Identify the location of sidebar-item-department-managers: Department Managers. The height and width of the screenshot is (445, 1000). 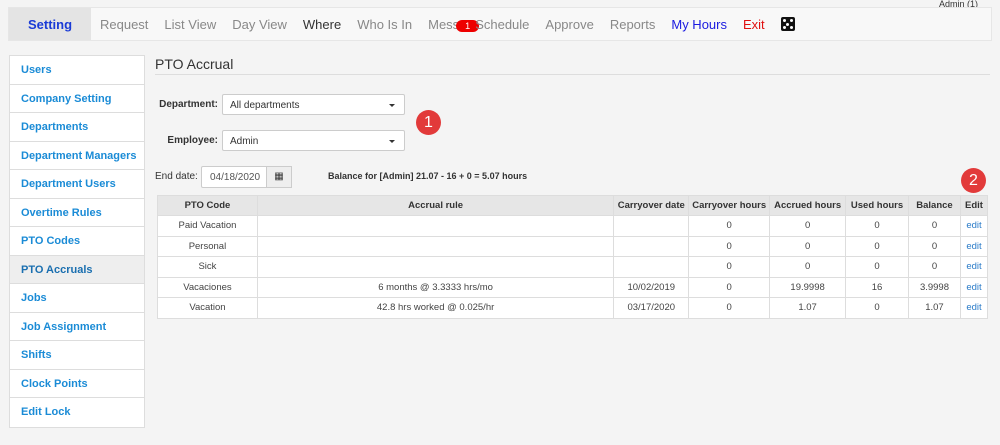
(77, 156).